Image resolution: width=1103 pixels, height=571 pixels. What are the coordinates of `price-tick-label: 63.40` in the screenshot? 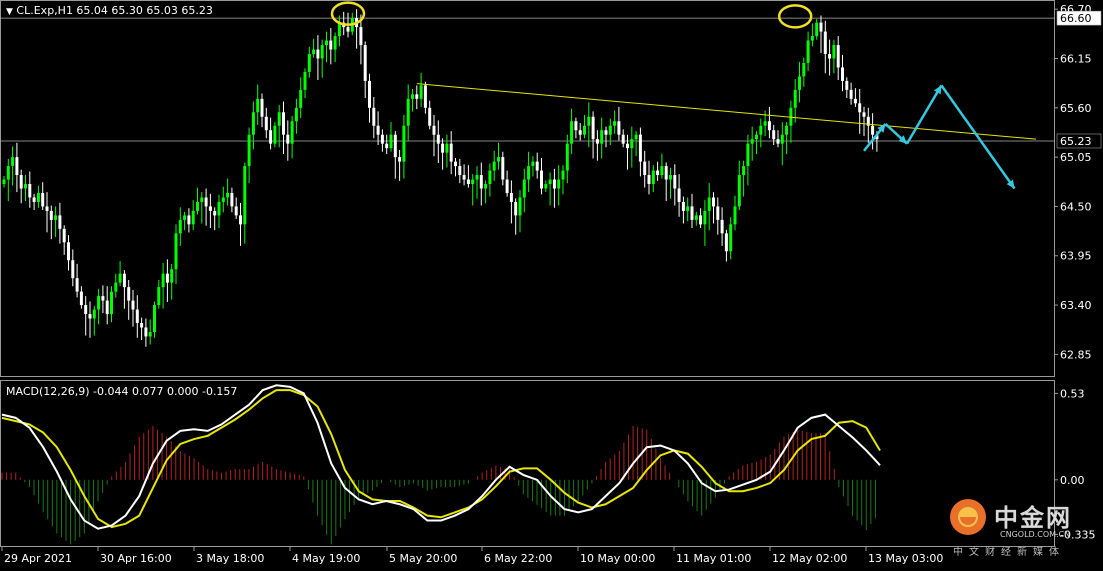 It's located at (1076, 305).